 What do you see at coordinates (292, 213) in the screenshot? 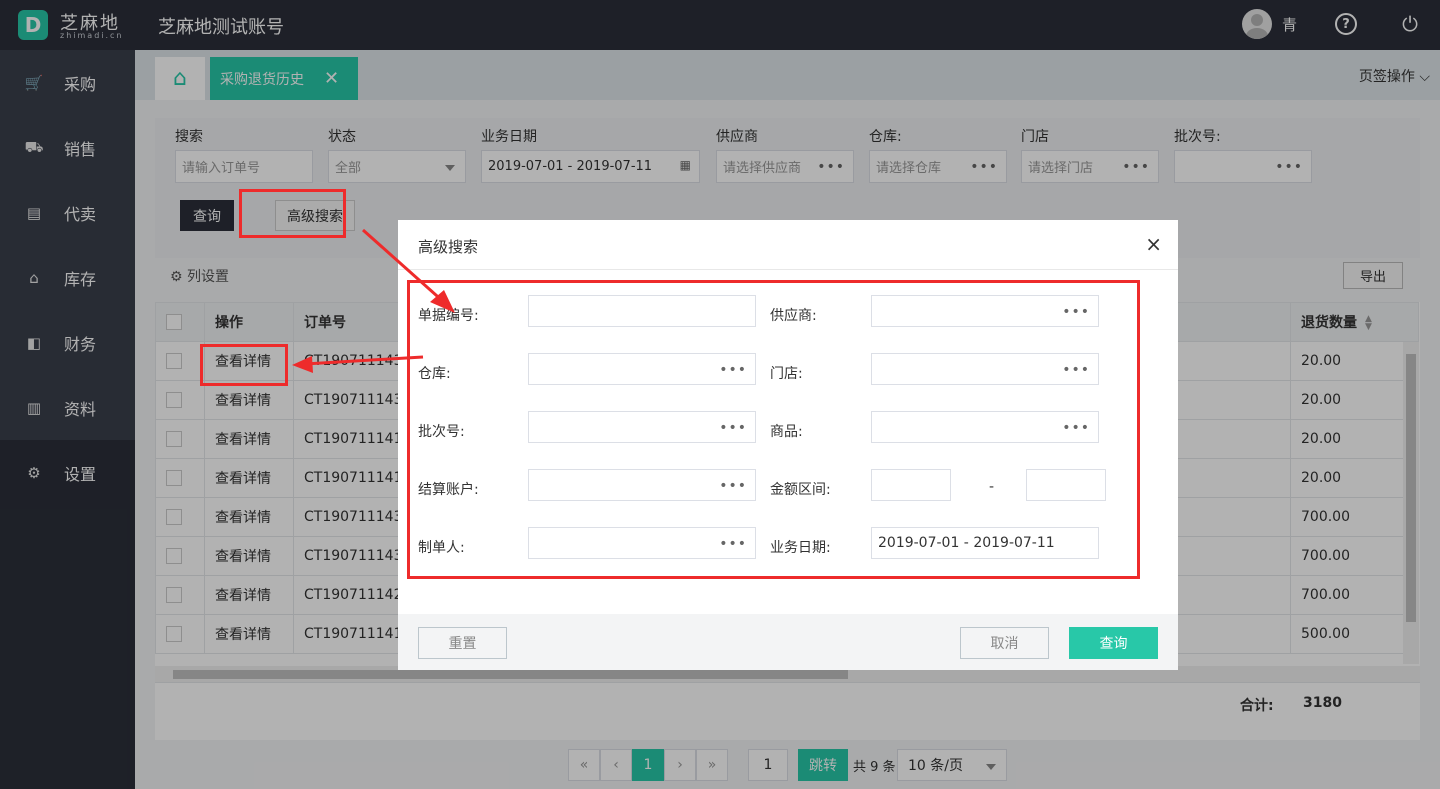
I see `highlight-advanced-search` at bounding box center [292, 213].